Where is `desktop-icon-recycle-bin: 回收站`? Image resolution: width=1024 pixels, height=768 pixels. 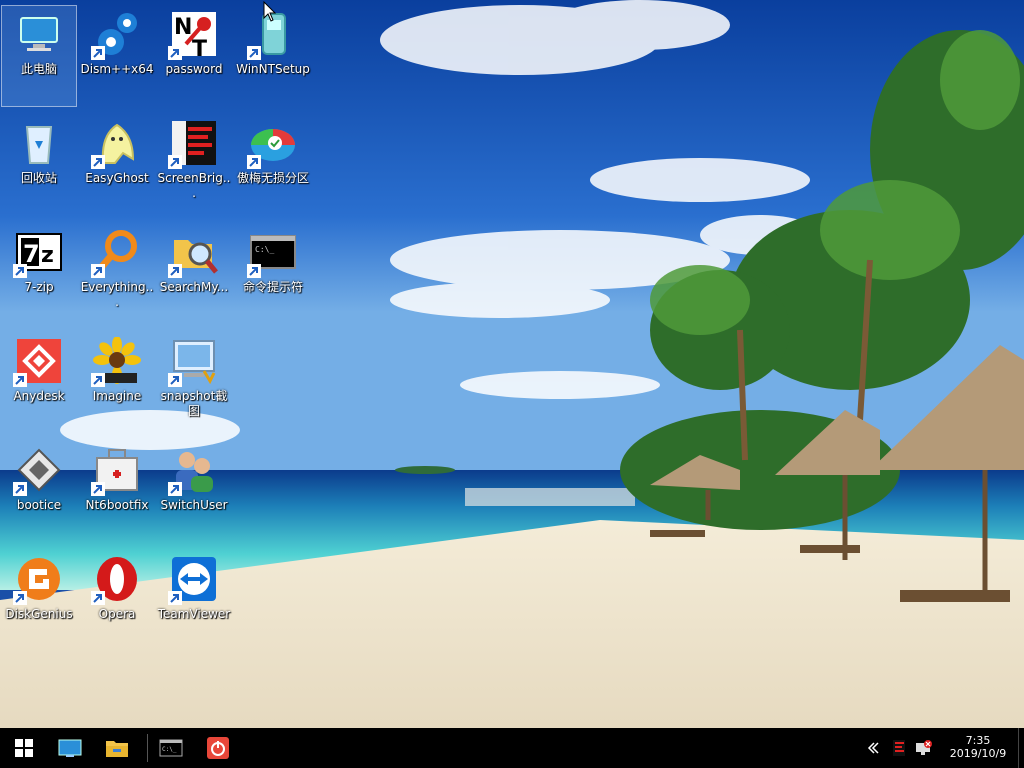
desktop-icon-recycle-bin: 回收站 is located at coordinates (39, 165).